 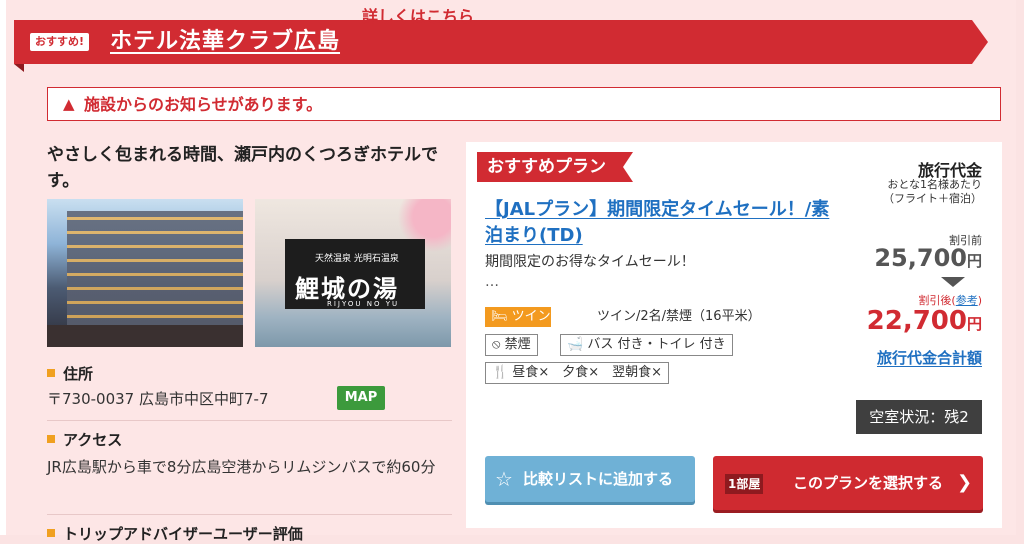 What do you see at coordinates (175, 534) in the screenshot?
I see `tripadvisor-heading: トリップアドバイザーユーザー評価` at bounding box center [175, 534].